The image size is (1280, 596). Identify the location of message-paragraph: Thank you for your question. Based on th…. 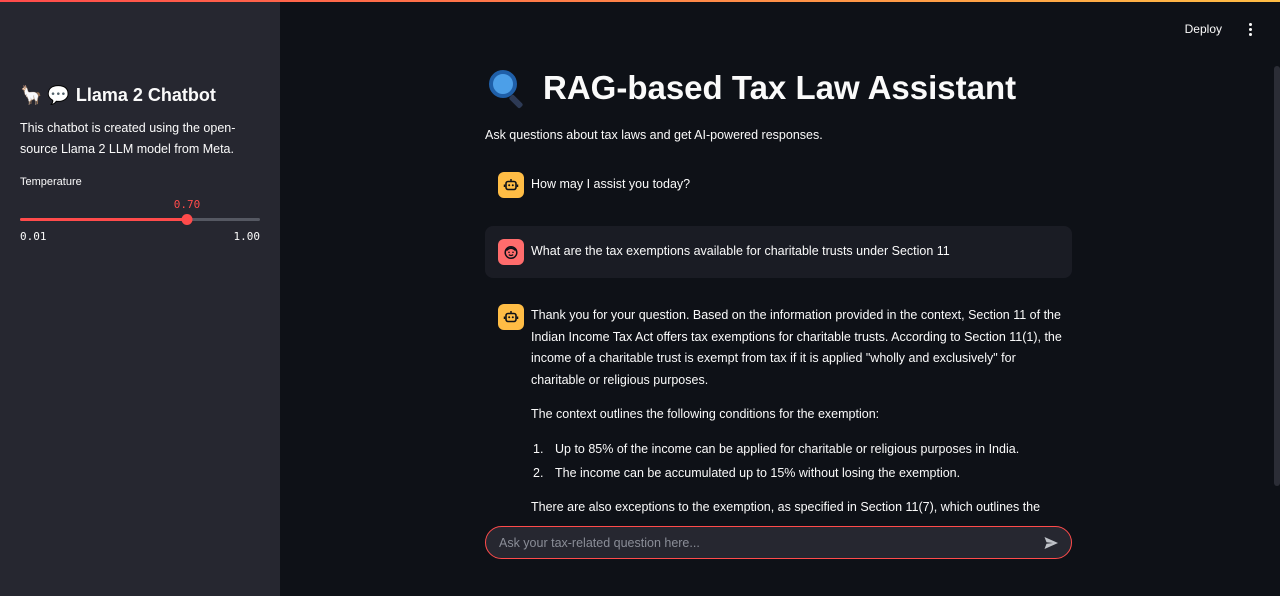
(796, 347).